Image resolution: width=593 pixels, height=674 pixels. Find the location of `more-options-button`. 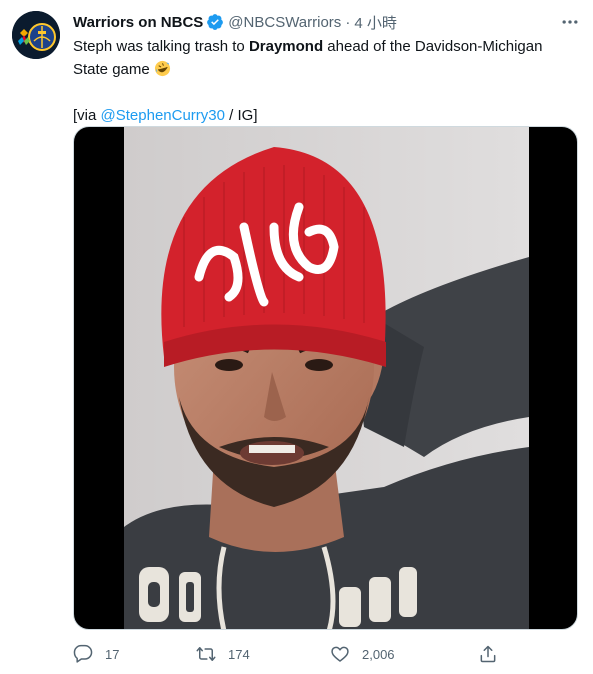

more-options-button is located at coordinates (570, 22).